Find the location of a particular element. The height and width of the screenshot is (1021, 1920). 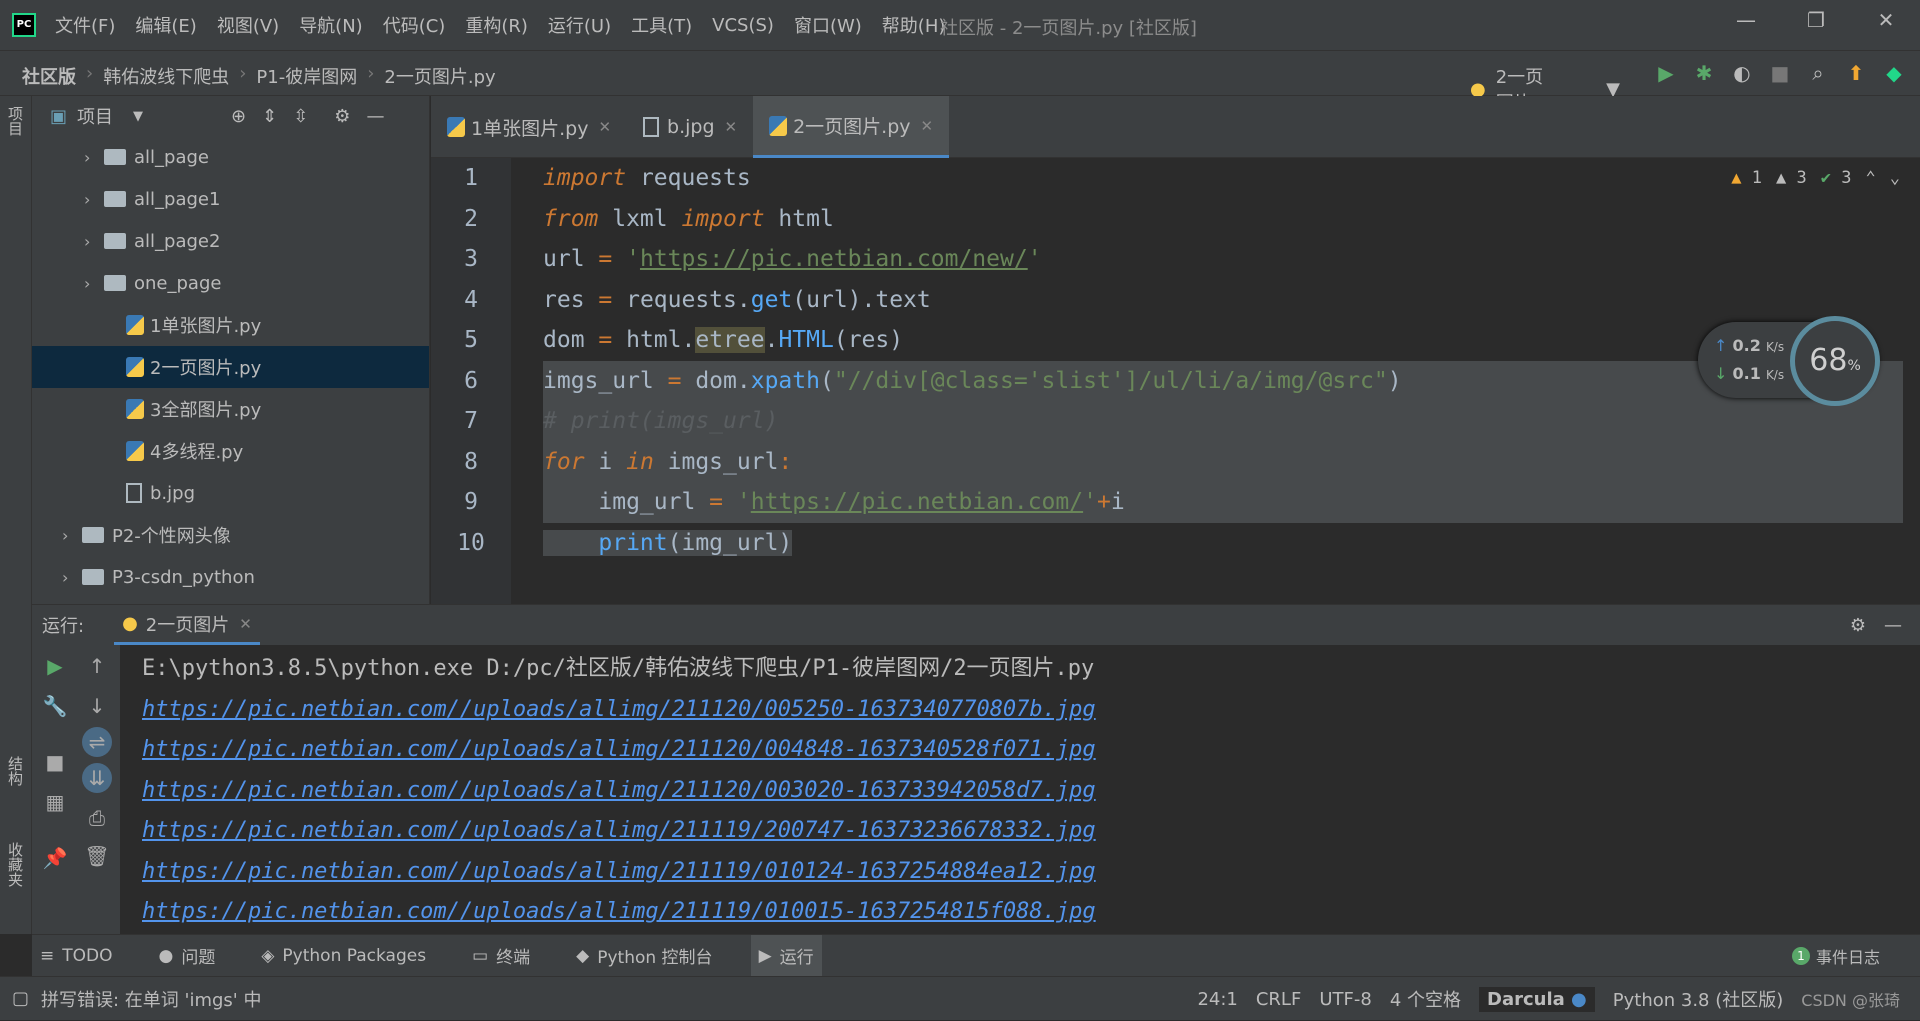

tree-item: › all_page1 is located at coordinates (230, 199).